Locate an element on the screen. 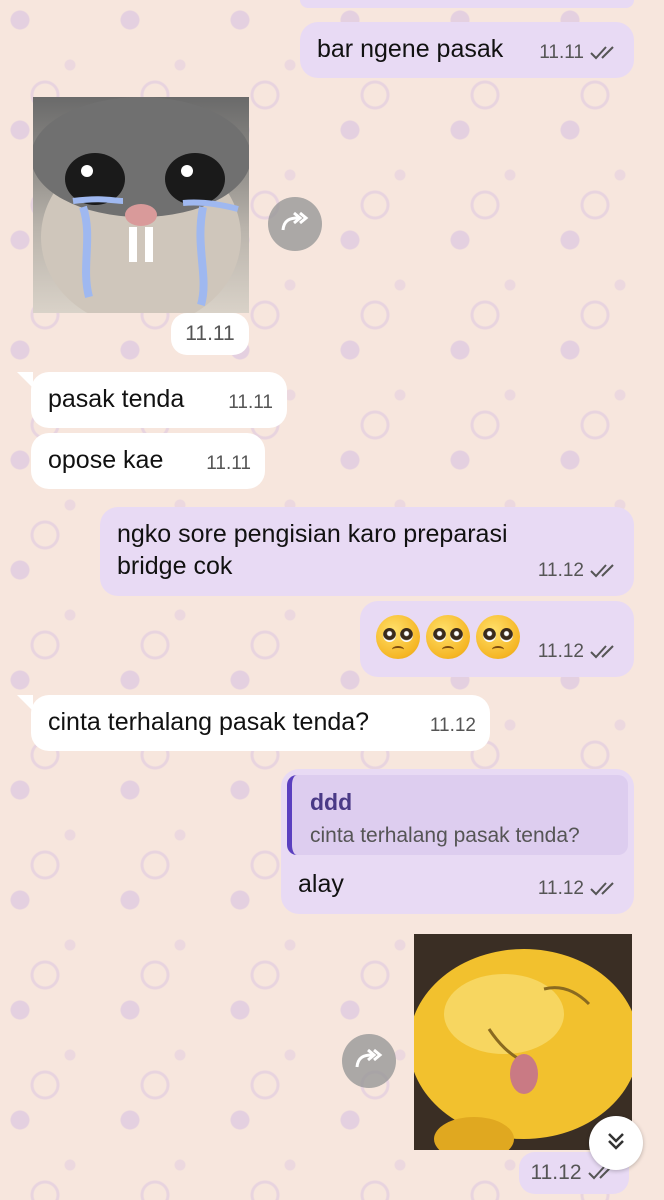 The width and height of the screenshot is (664, 1200). message-text: bar ngene pasak is located at coordinates (410, 49).